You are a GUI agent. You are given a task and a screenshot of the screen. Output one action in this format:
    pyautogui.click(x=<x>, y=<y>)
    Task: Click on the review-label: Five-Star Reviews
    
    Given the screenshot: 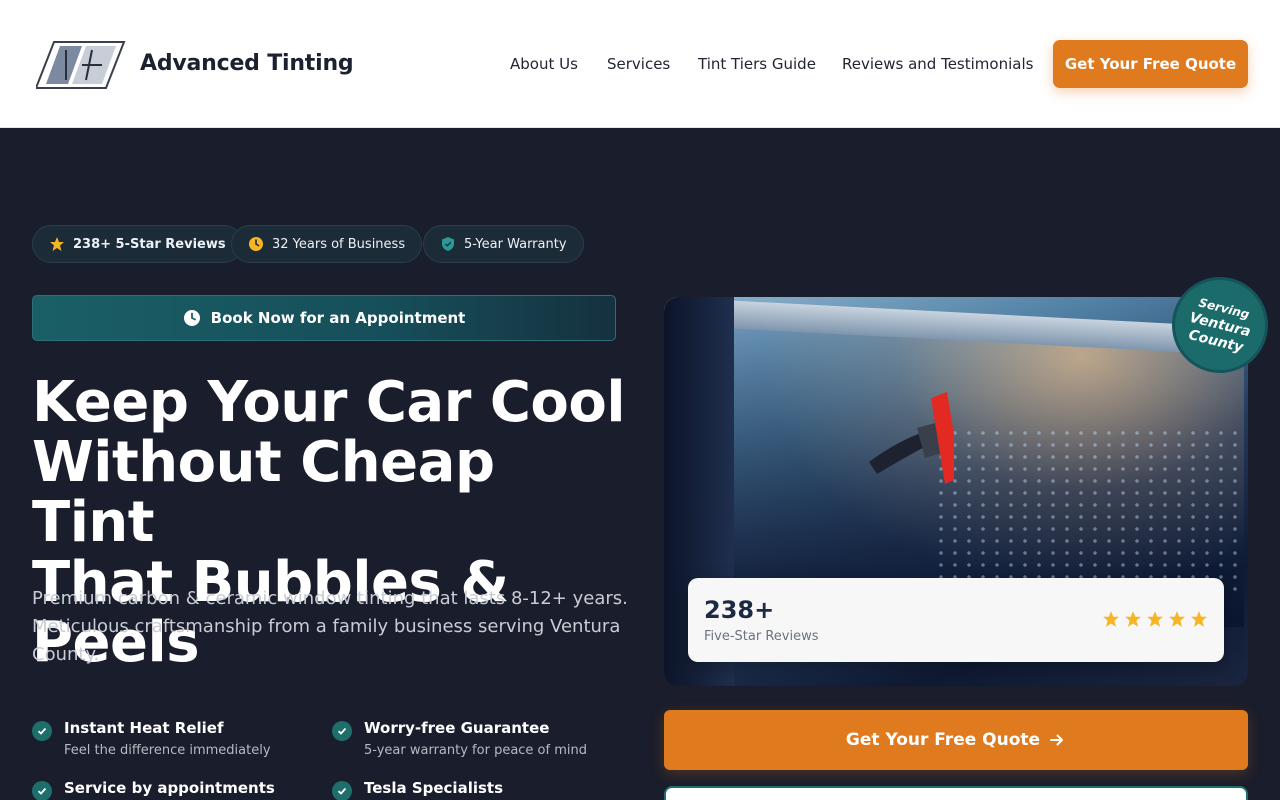 What is the action you would take?
    pyautogui.click(x=761, y=636)
    